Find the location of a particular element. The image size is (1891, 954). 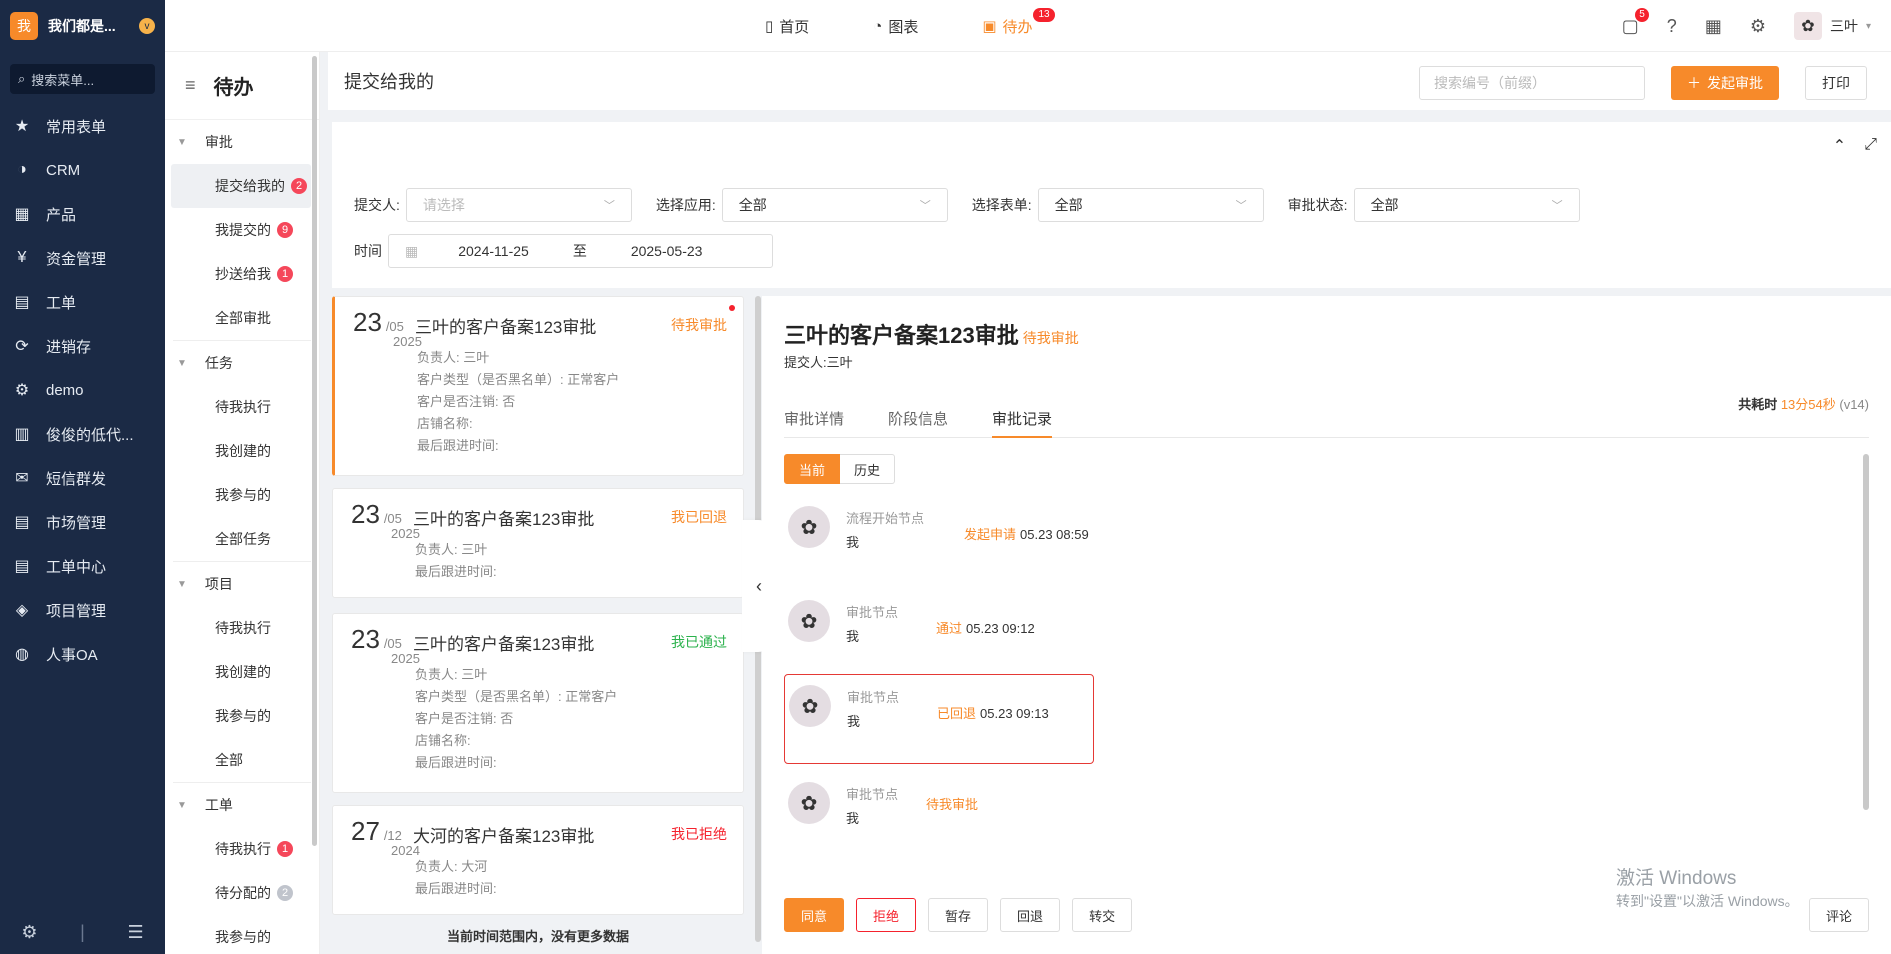

nav-item-inventory: ⟳ 进销存 is located at coordinates (82, 346).